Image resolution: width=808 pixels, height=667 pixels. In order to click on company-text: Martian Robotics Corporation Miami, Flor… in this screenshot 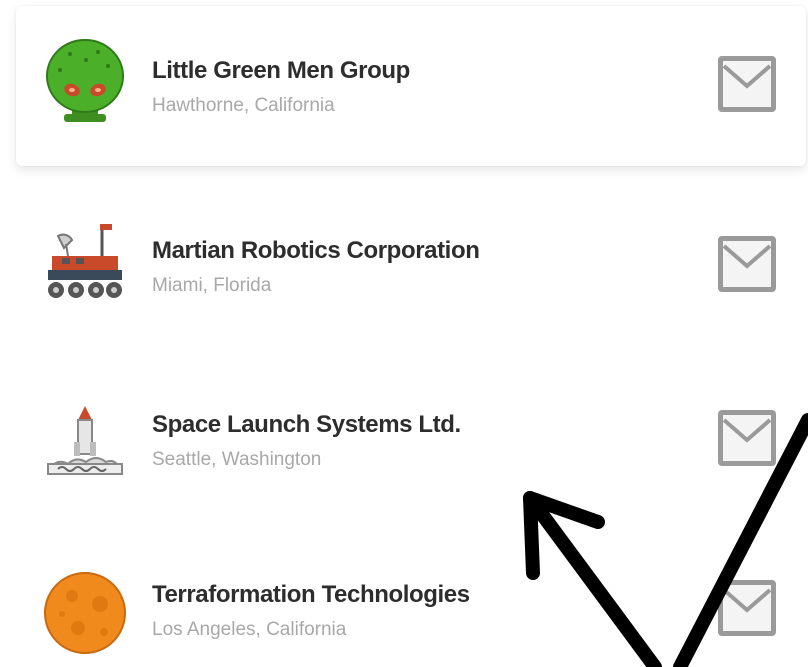, I will do `click(412, 267)`.